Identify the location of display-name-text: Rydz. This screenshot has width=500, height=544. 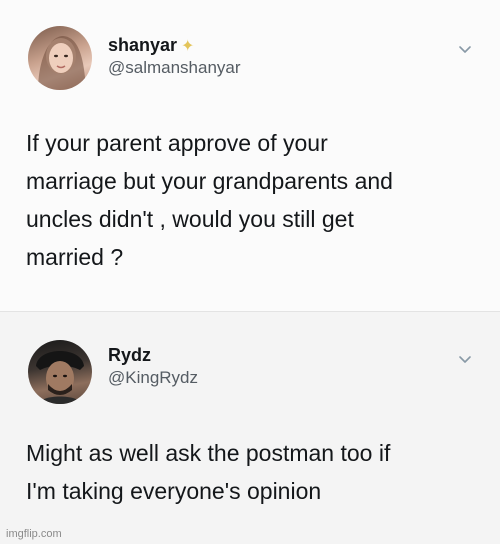
(129, 355).